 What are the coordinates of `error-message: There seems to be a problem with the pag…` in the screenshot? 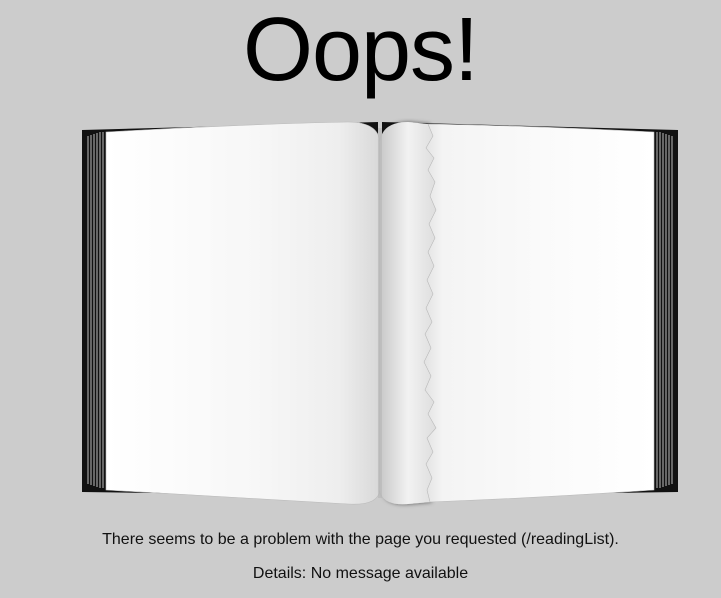 It's located at (360, 539).